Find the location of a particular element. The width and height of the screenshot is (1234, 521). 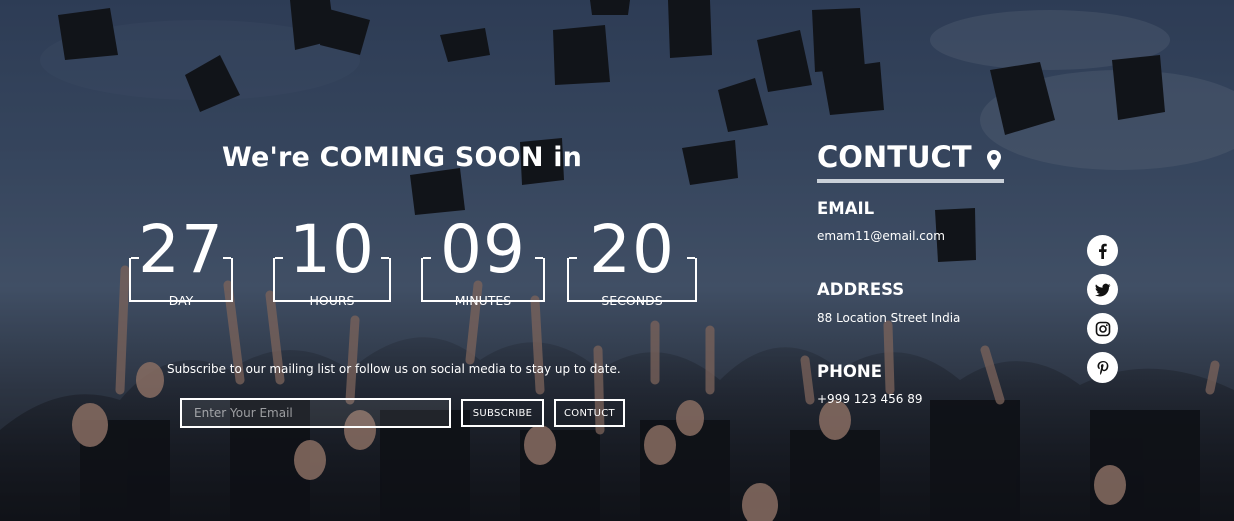

countdown-minutes-label: MINUTES is located at coordinates (483, 300).